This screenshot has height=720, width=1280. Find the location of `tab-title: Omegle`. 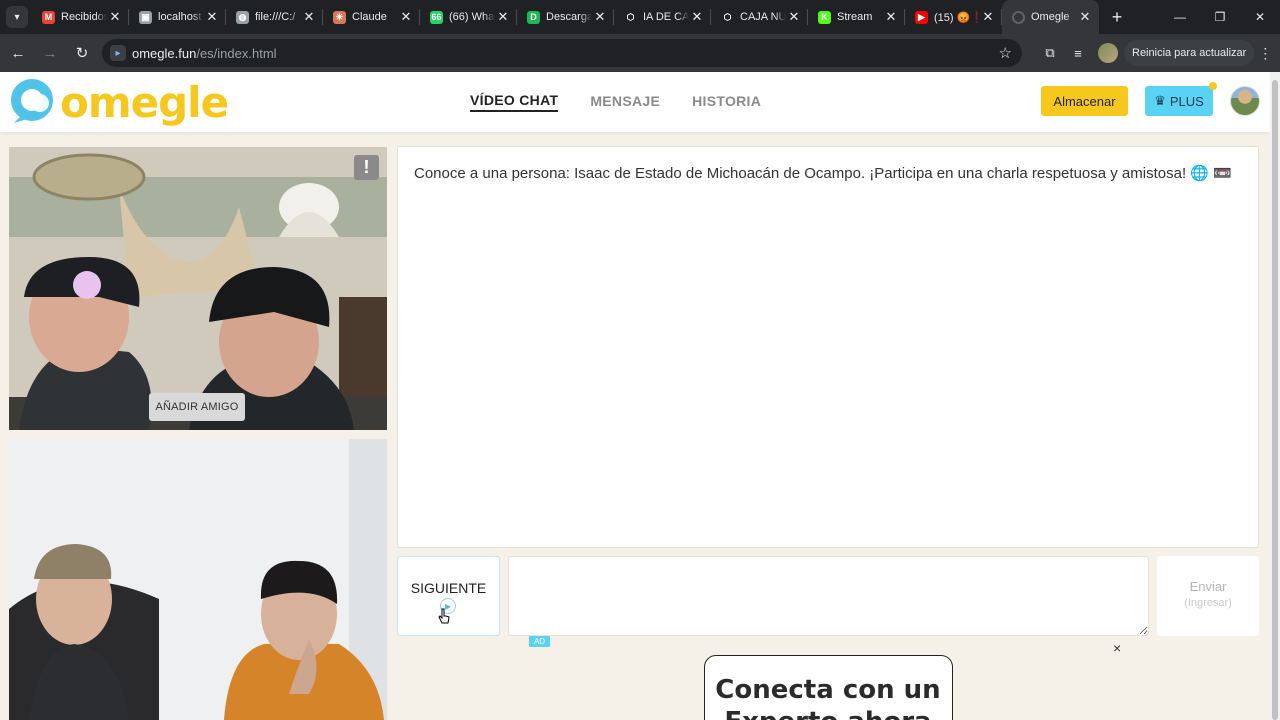

tab-title: Omegle is located at coordinates (1050, 17).